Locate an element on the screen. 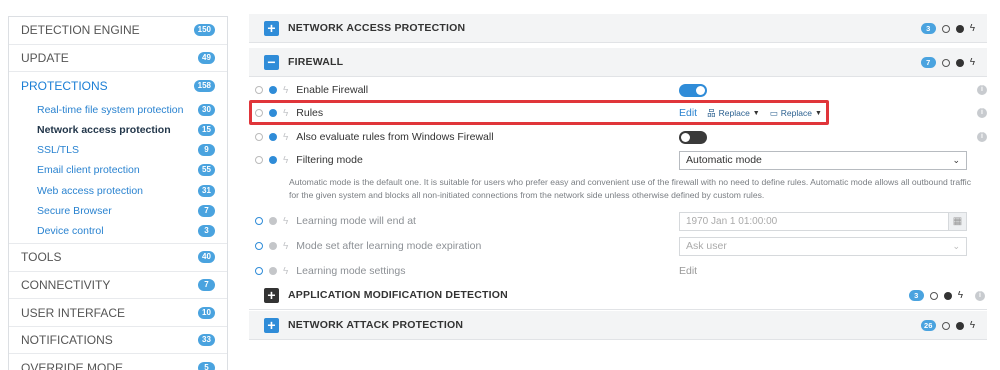 The image size is (1000, 370). sidebar-item-notifications: NOTIFICATIONS 33 is located at coordinates (118, 341).